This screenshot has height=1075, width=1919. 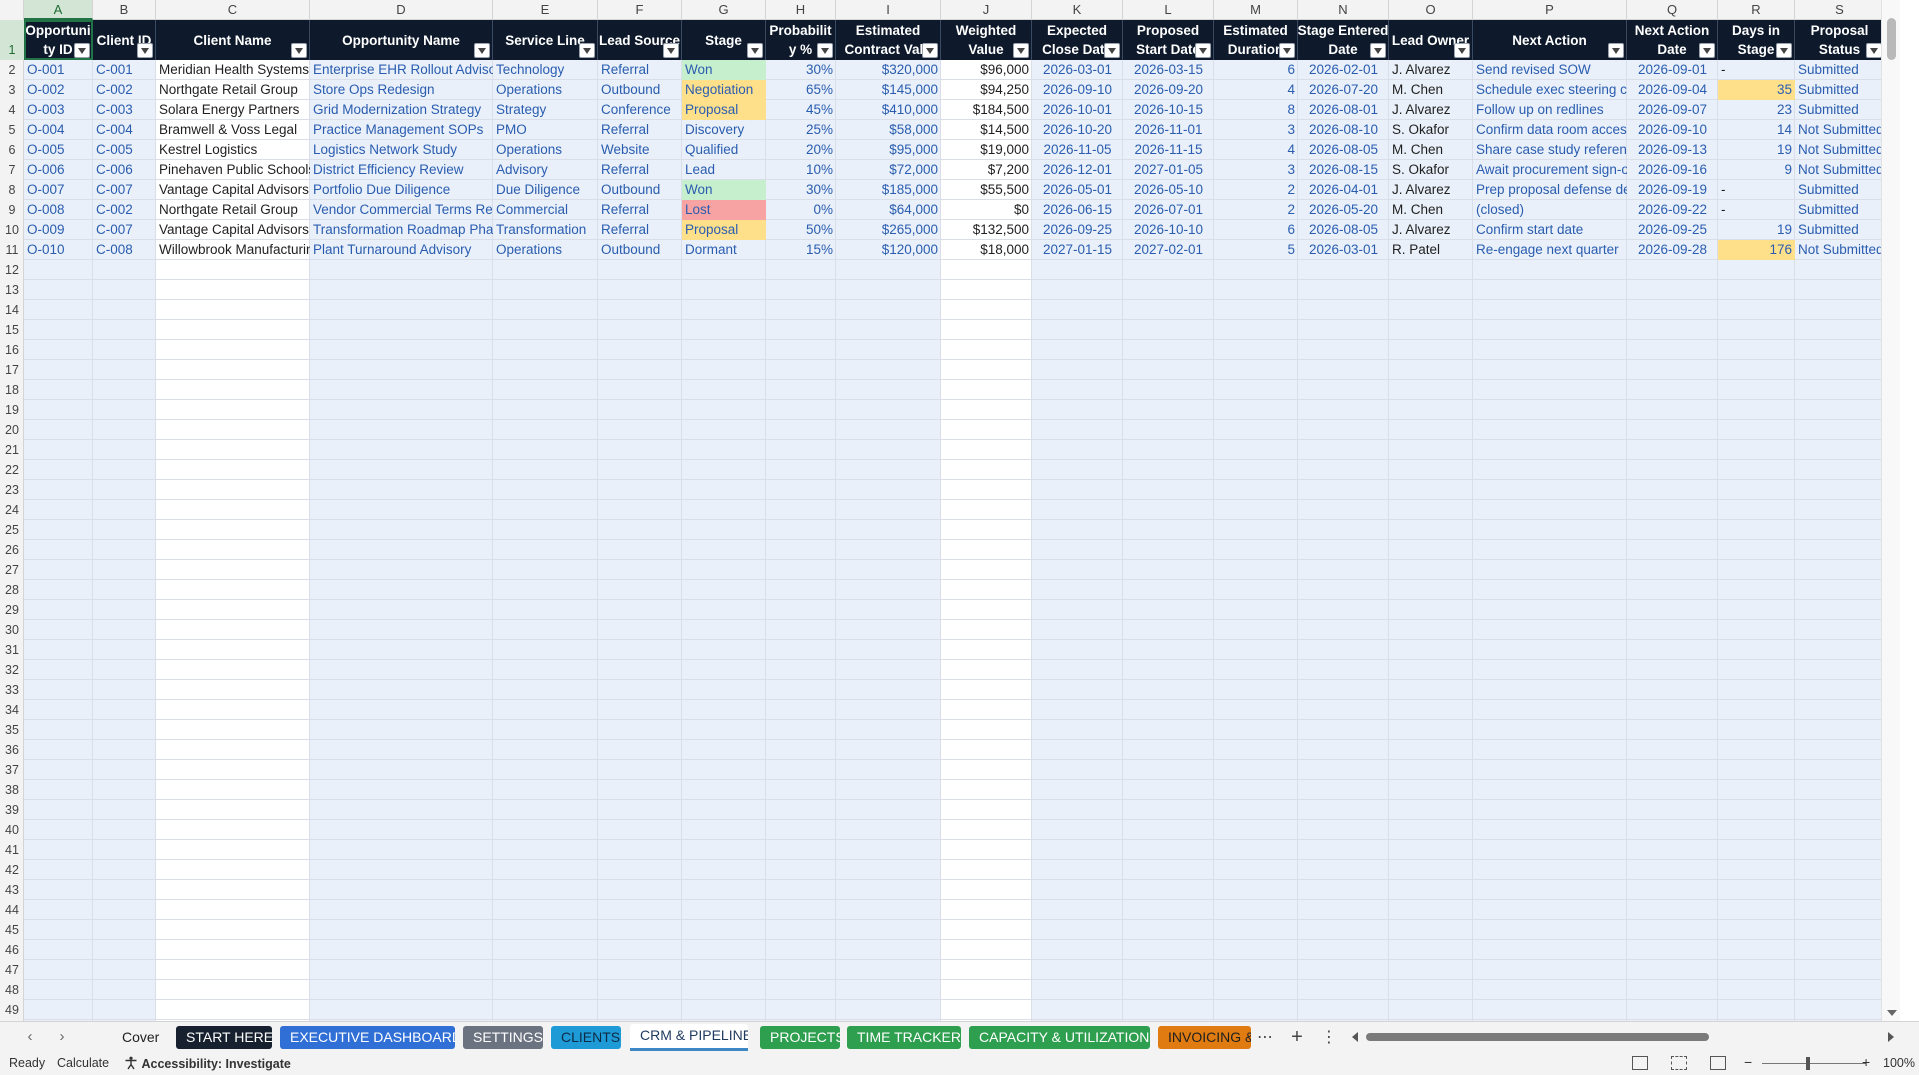 What do you see at coordinates (1672, 170) in the screenshot?
I see `cell-next-action-date: 2026-09-16` at bounding box center [1672, 170].